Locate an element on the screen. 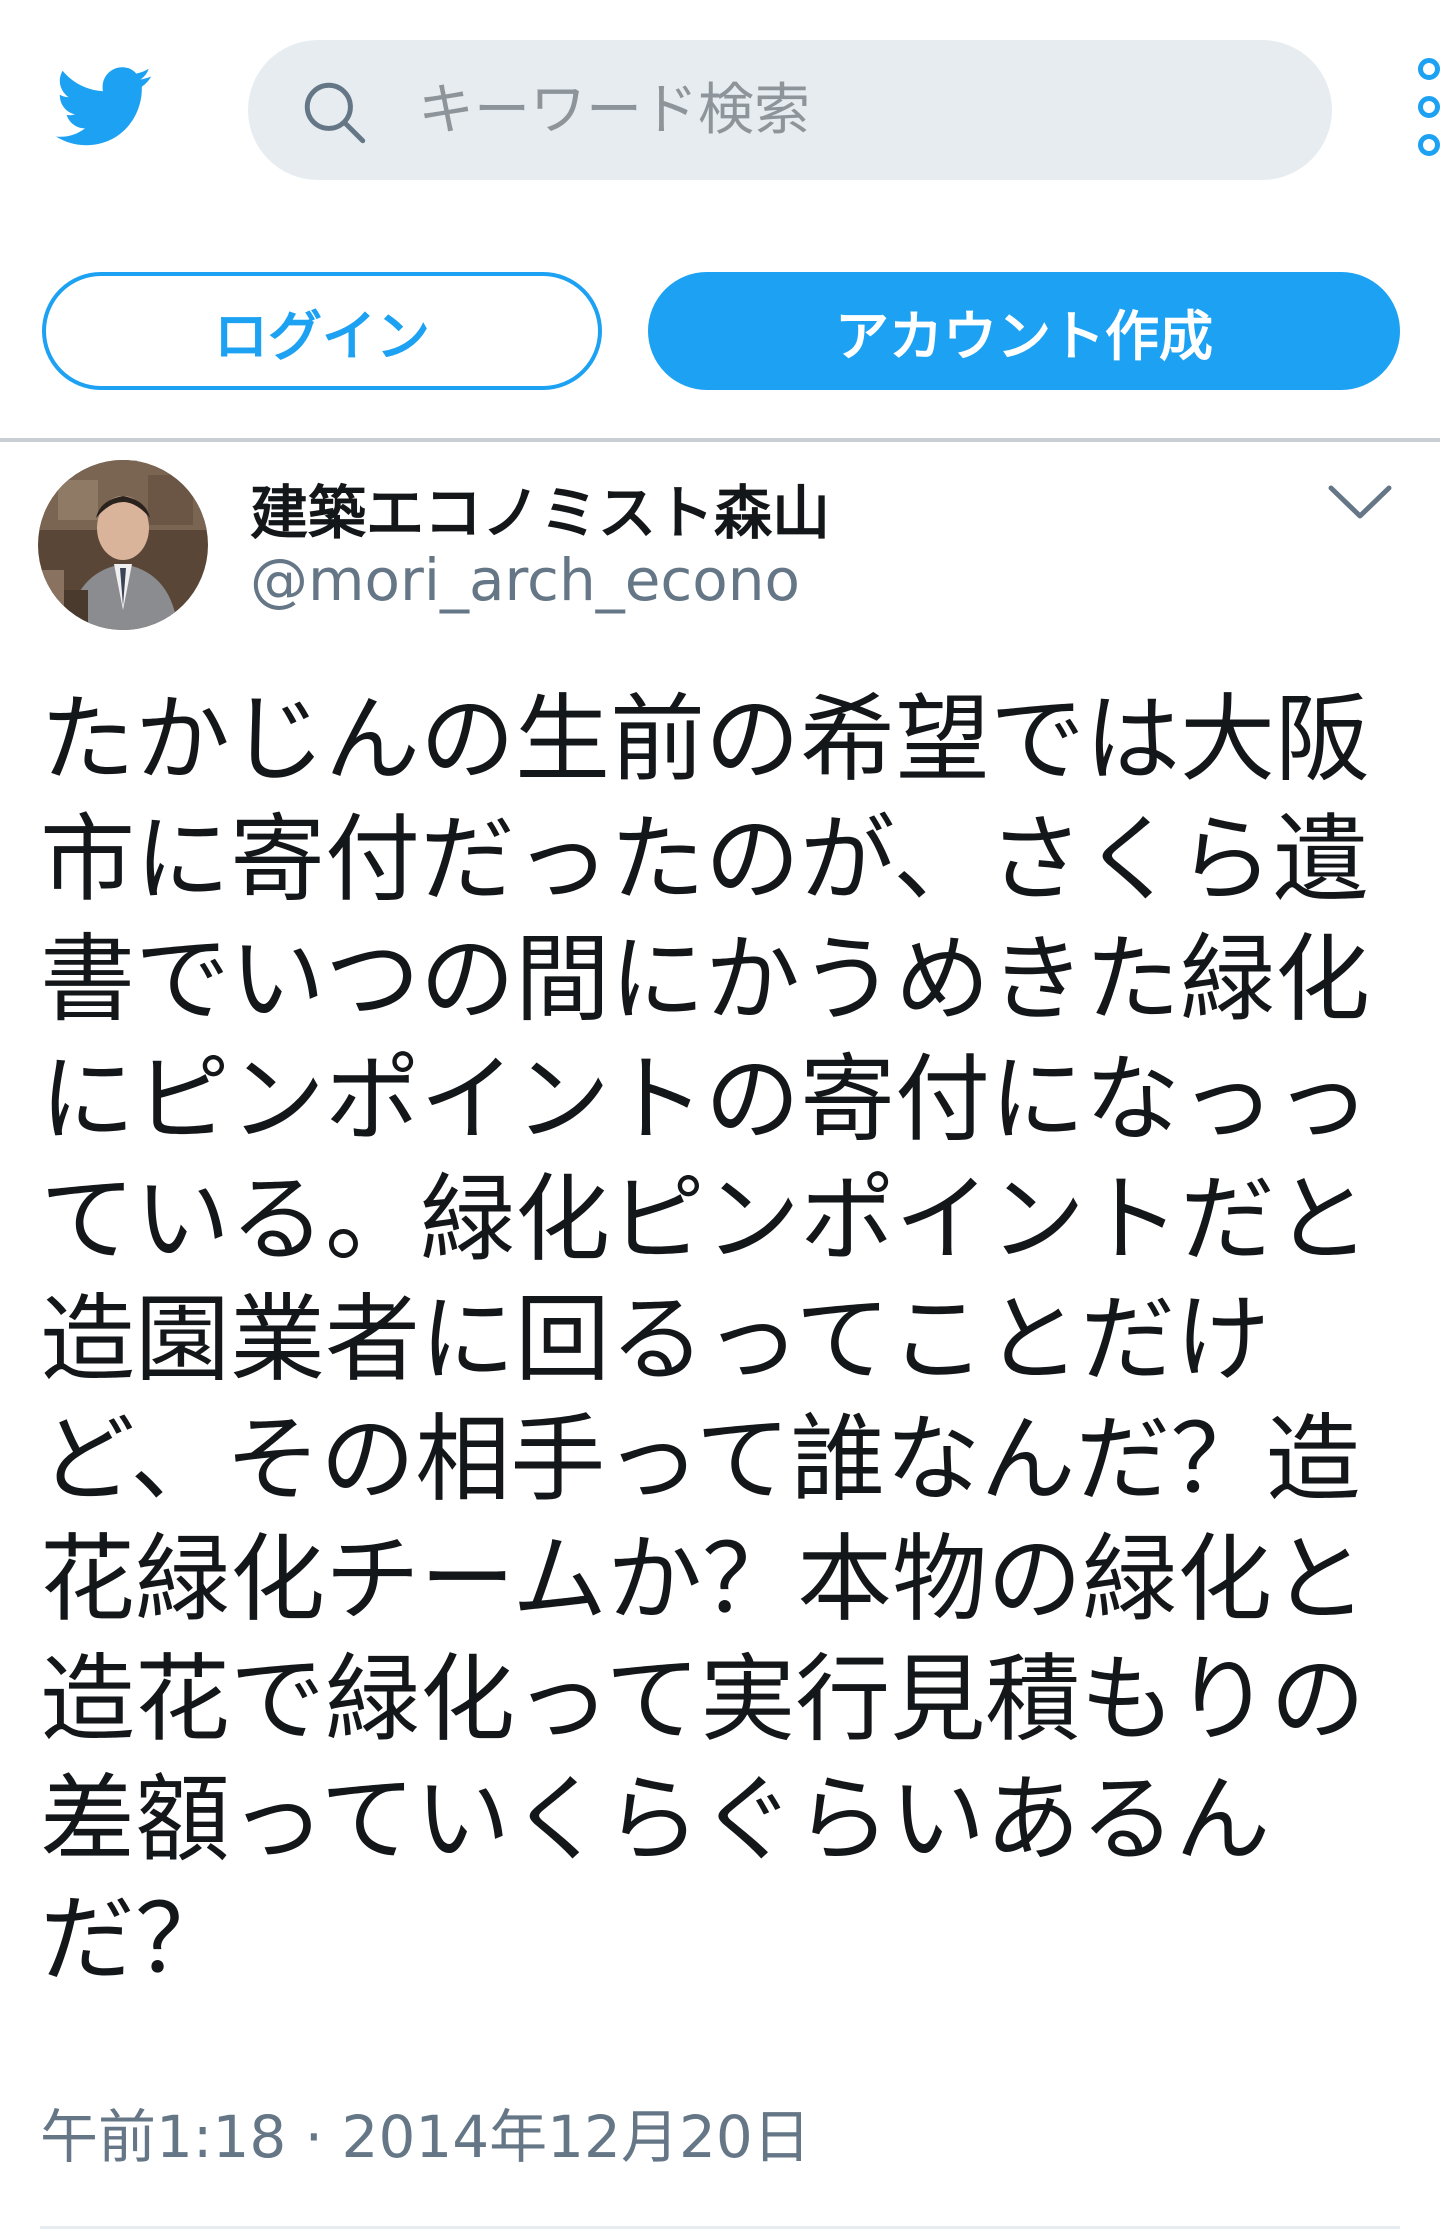 The image size is (1440, 2236). chevron-down-icon is located at coordinates (1360, 501).